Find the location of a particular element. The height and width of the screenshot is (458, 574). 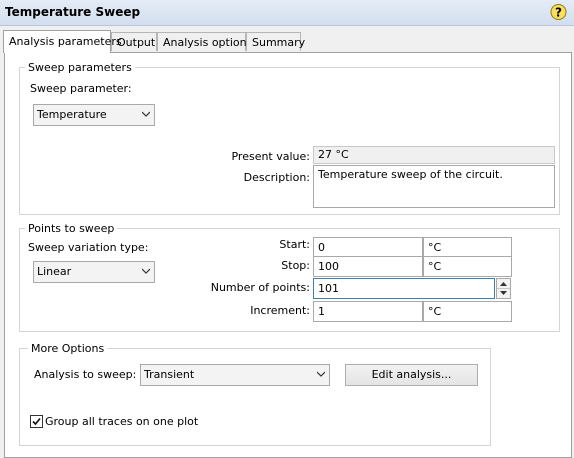

sweep-parameter-label: Sweep parameter: is located at coordinates (81, 88).